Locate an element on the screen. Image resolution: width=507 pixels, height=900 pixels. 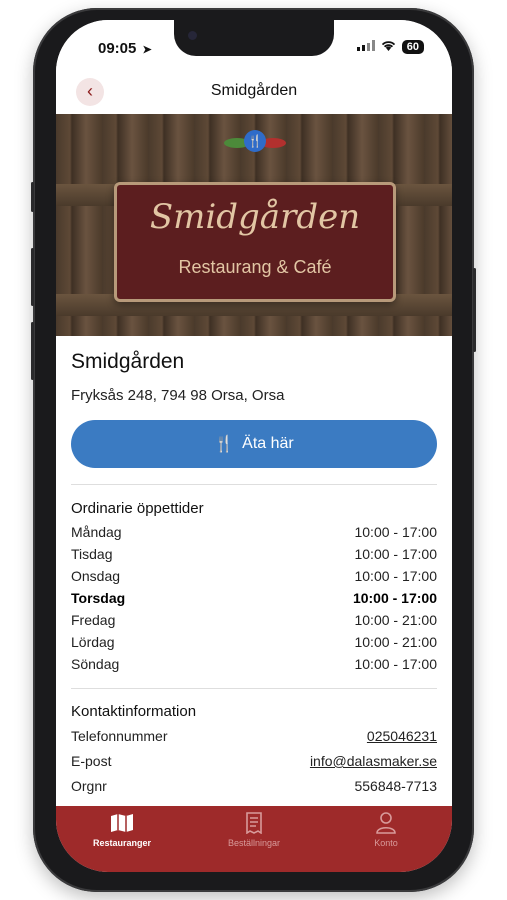
tab-orders: Beställningar is located at coordinates (254, 839).